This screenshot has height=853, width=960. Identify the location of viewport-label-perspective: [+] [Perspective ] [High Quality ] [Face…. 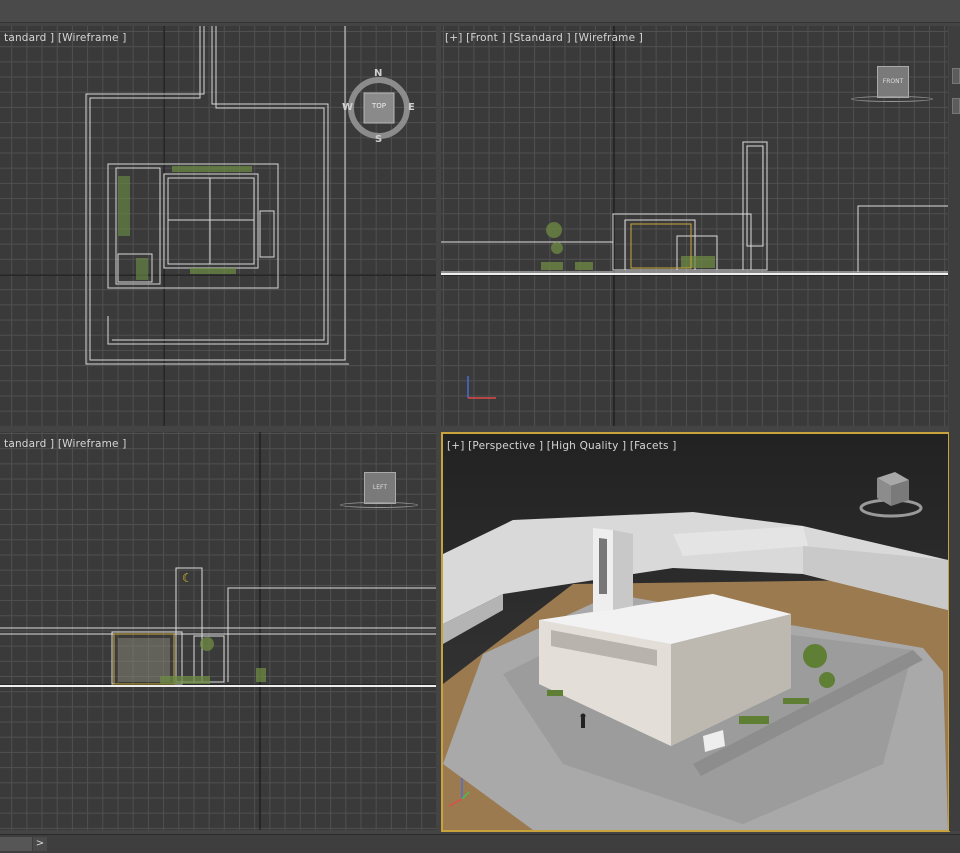
(562, 446).